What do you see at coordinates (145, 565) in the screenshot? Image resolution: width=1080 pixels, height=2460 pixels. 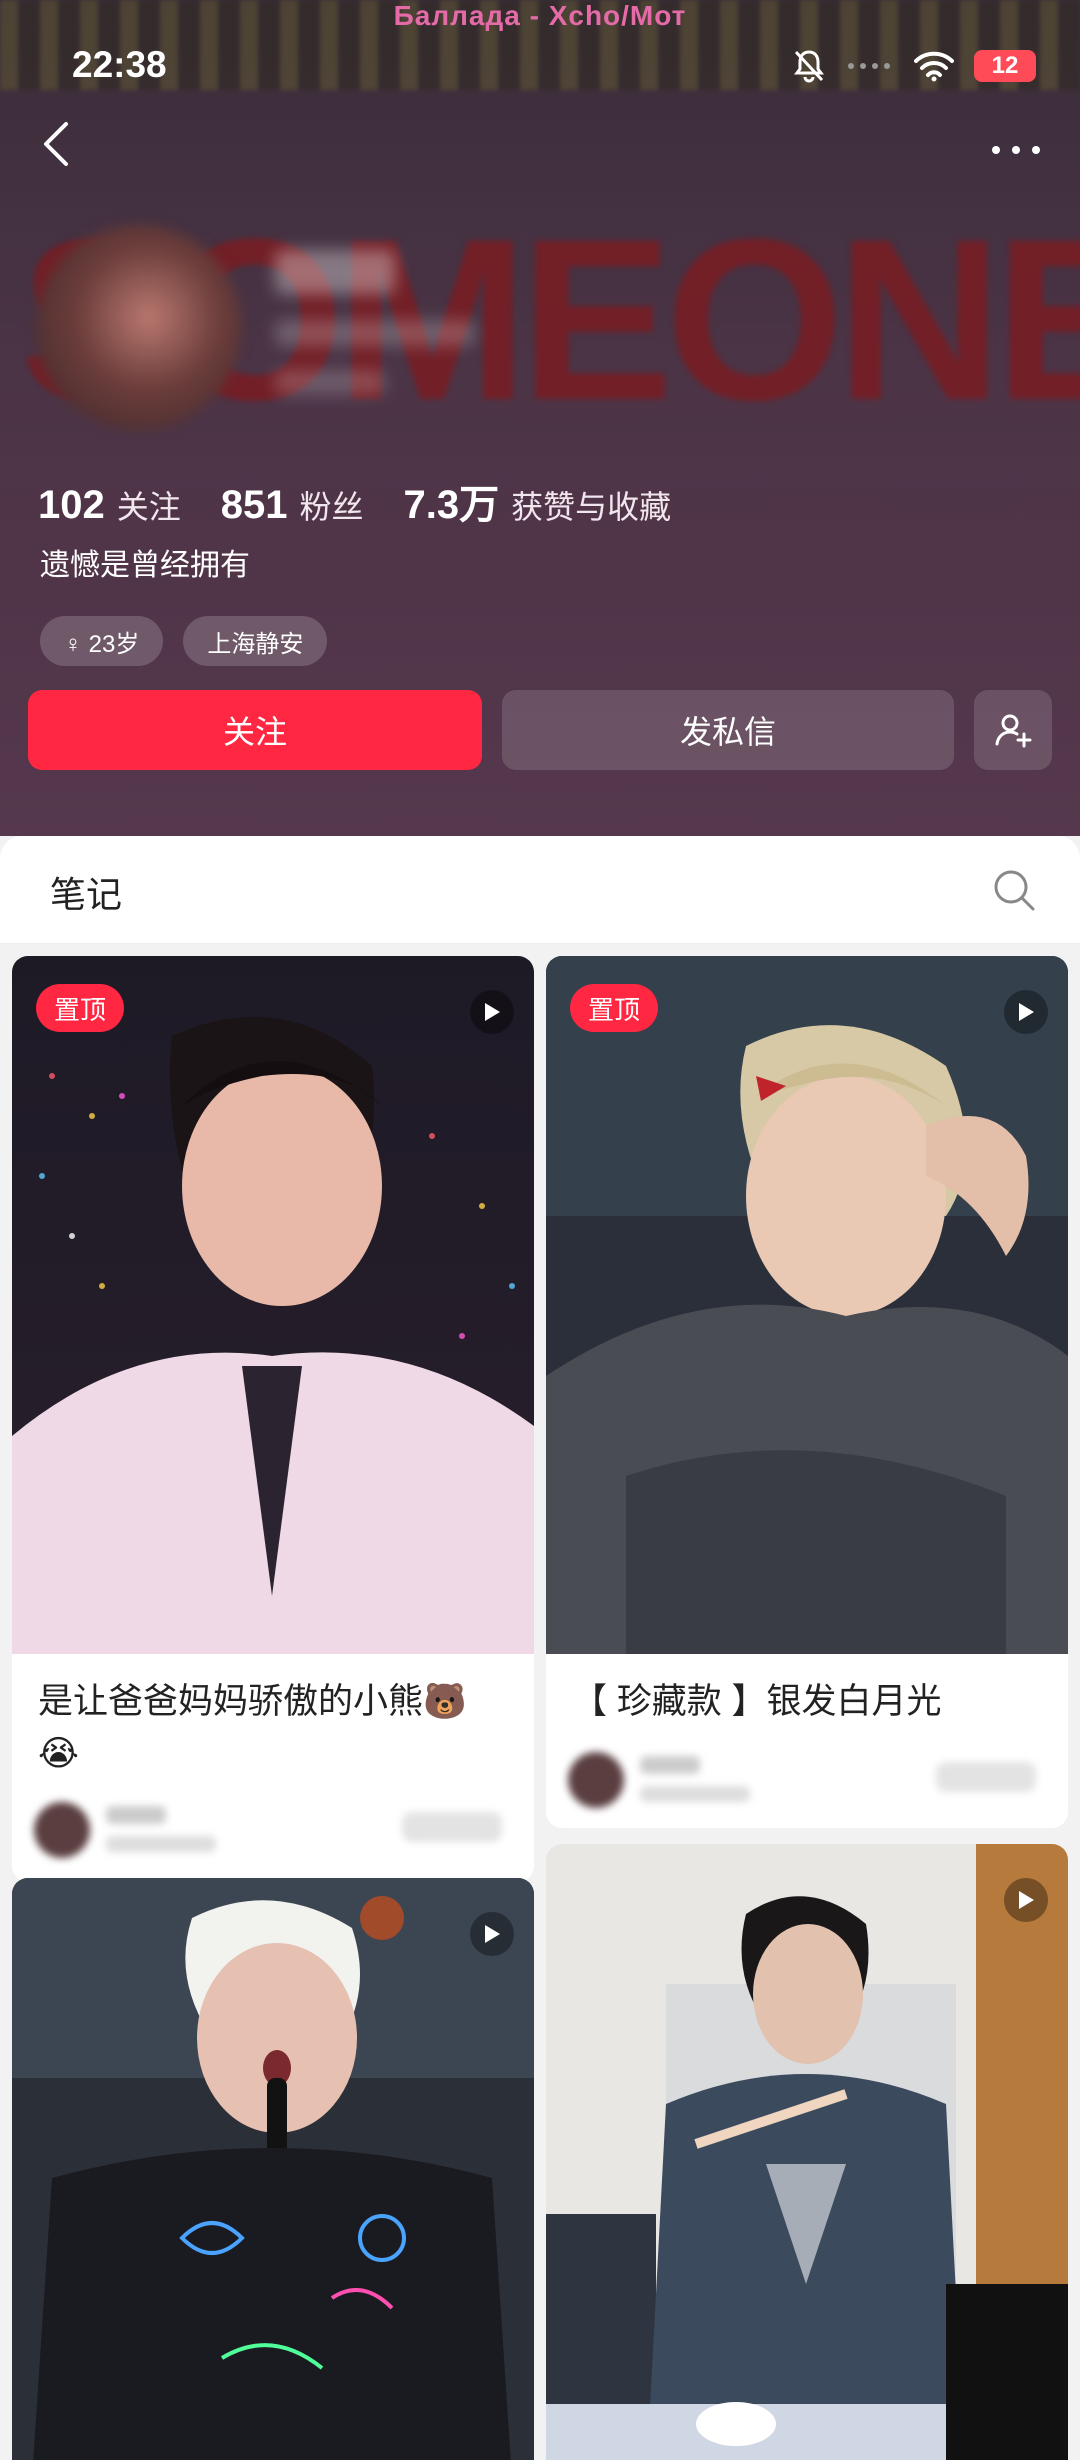 I see `profile-bio: 遗憾是曾经拥有` at bounding box center [145, 565].